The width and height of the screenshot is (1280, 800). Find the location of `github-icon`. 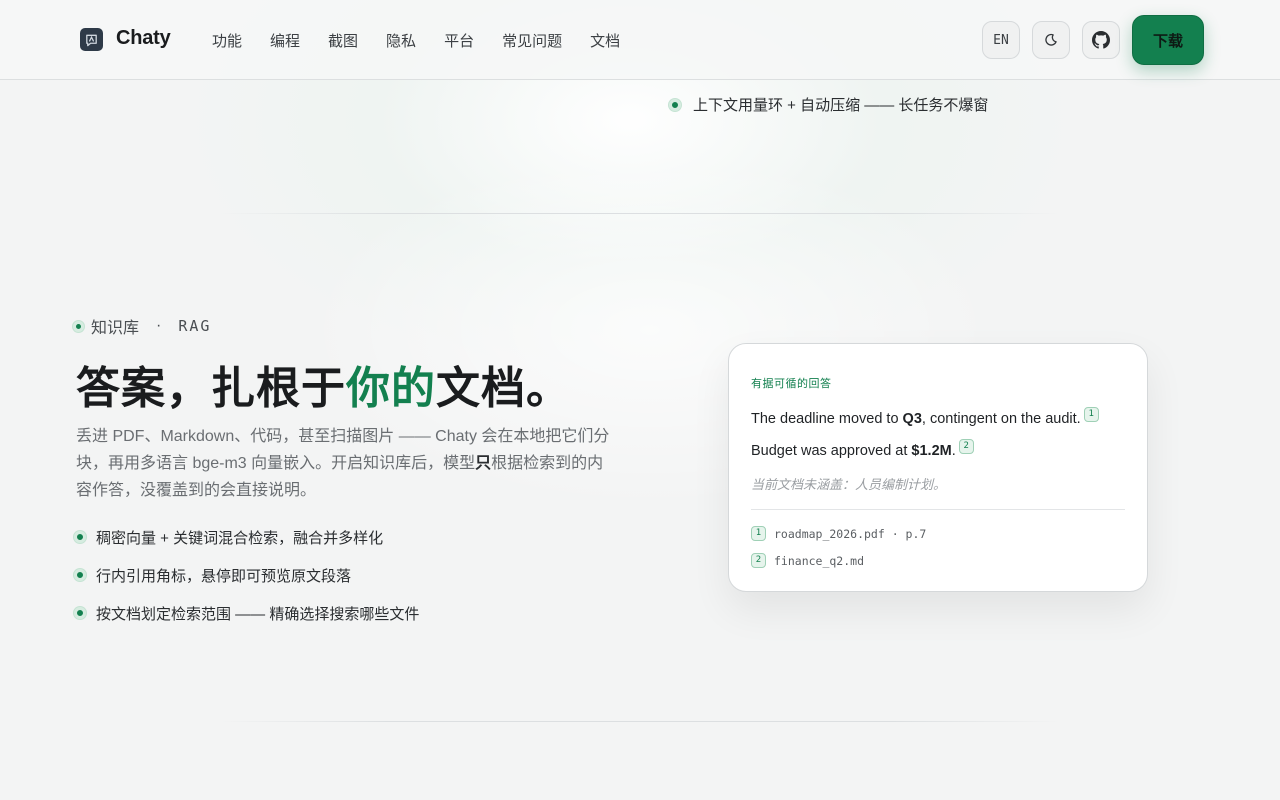

github-icon is located at coordinates (1101, 40).